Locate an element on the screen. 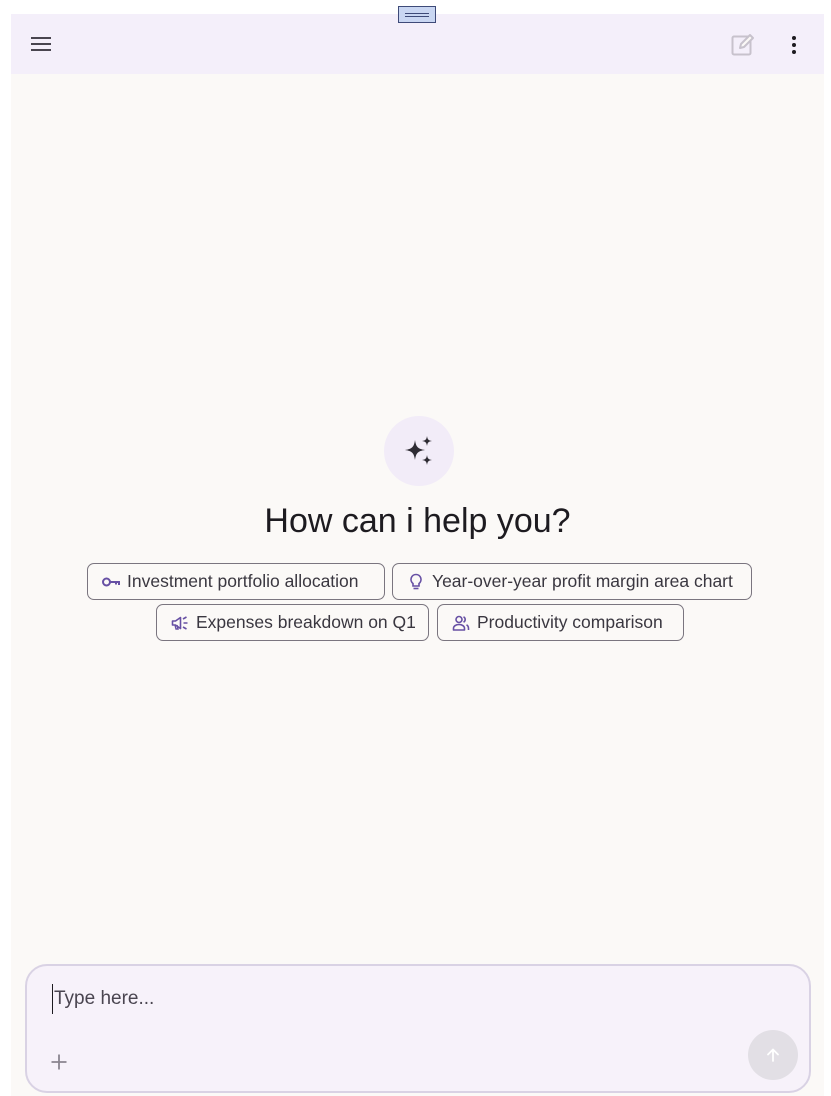  welcome-headline: How can i help you? is located at coordinates (417, 521).